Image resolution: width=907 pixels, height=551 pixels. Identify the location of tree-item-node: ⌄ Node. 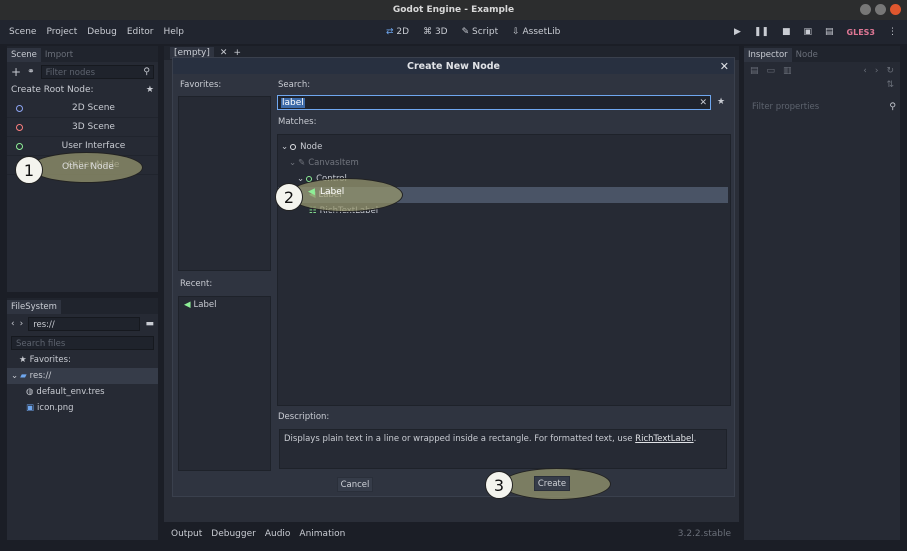
(504, 147).